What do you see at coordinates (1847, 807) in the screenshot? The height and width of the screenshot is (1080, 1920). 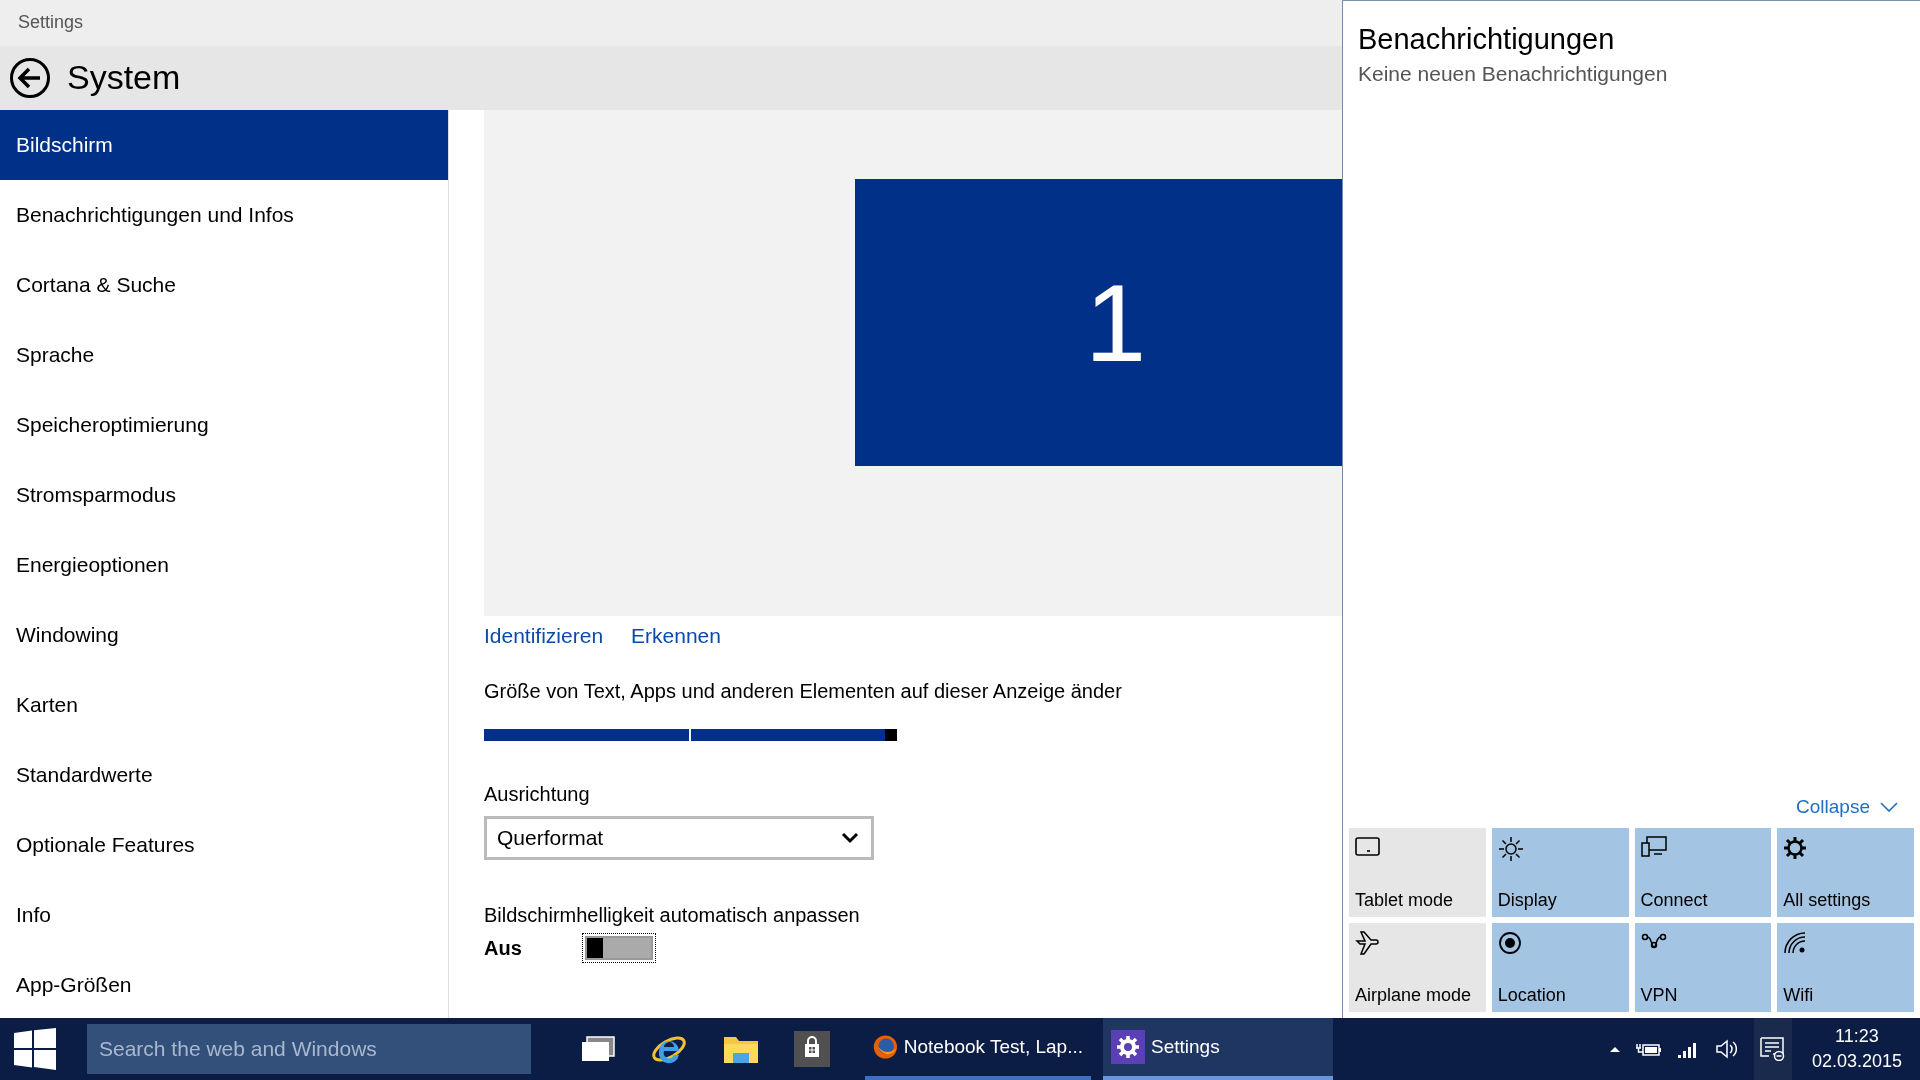 I see `collapse-link: Collapse` at bounding box center [1847, 807].